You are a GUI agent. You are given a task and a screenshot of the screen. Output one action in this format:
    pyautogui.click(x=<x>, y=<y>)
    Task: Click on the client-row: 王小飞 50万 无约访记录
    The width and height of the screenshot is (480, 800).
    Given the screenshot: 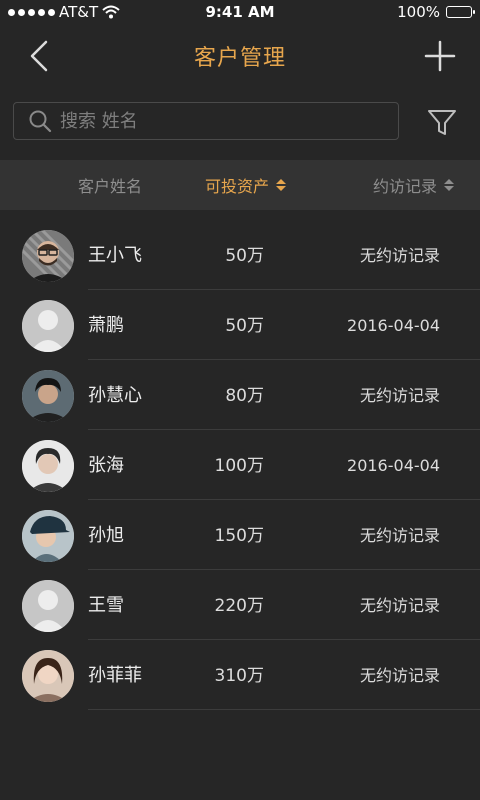 What is the action you would take?
    pyautogui.click(x=240, y=255)
    